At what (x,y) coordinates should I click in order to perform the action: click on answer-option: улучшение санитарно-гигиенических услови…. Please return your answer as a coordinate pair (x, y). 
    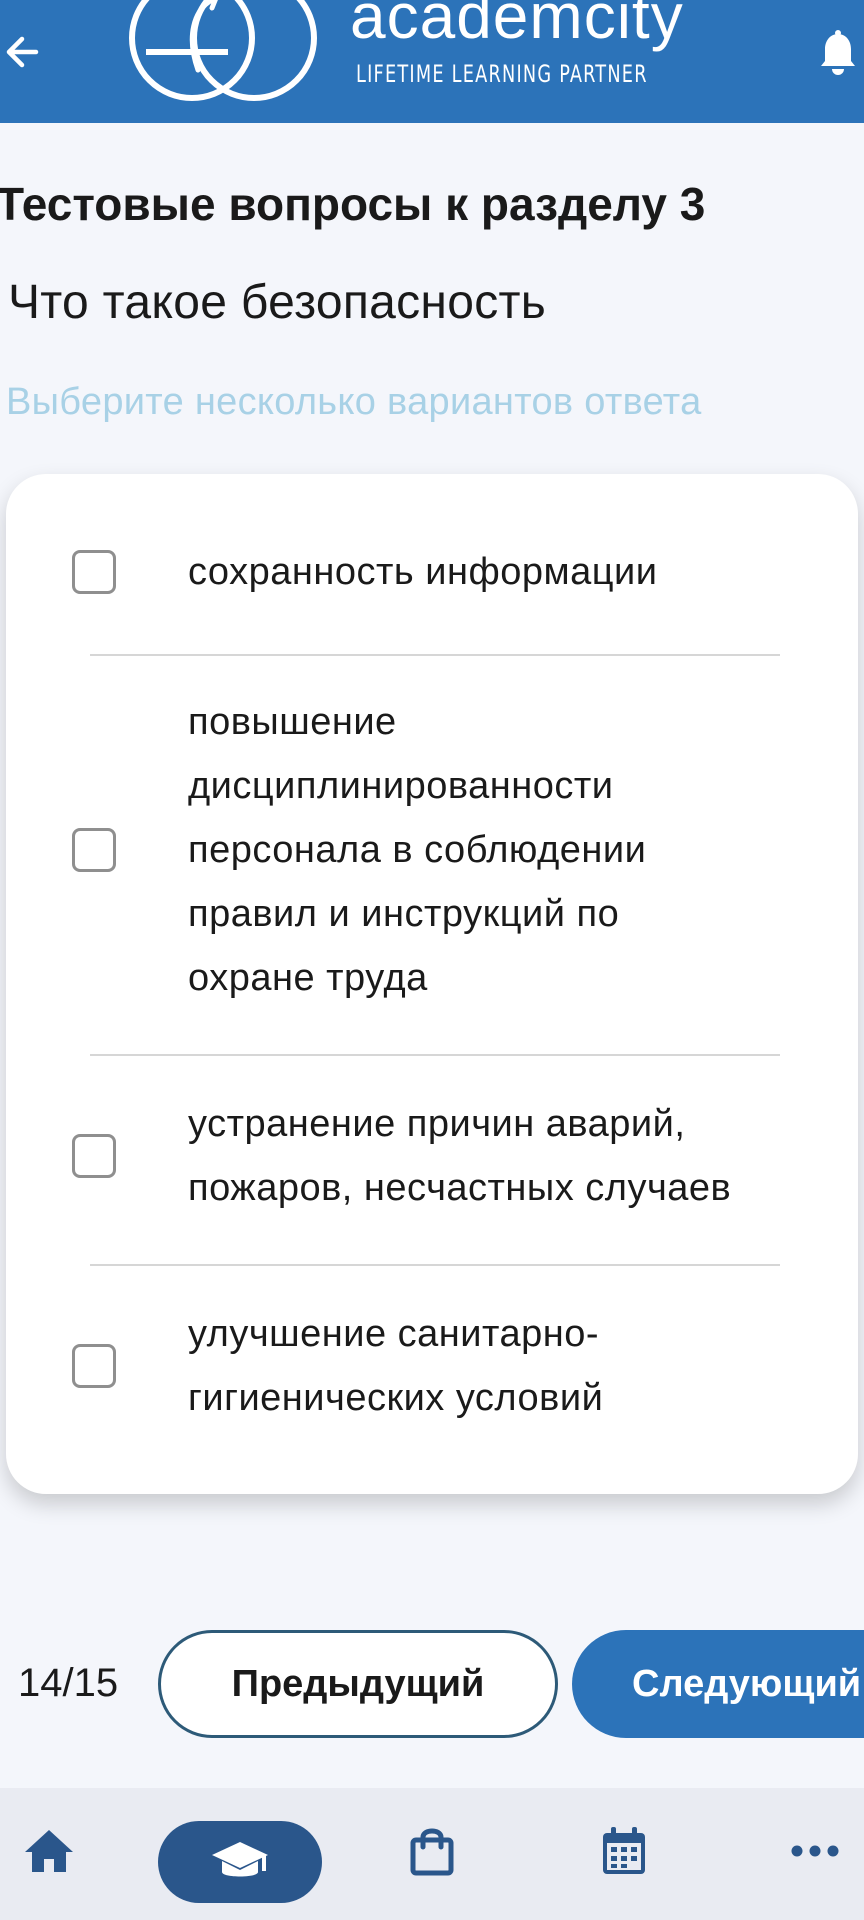
    Looking at the image, I should click on (432, 1366).